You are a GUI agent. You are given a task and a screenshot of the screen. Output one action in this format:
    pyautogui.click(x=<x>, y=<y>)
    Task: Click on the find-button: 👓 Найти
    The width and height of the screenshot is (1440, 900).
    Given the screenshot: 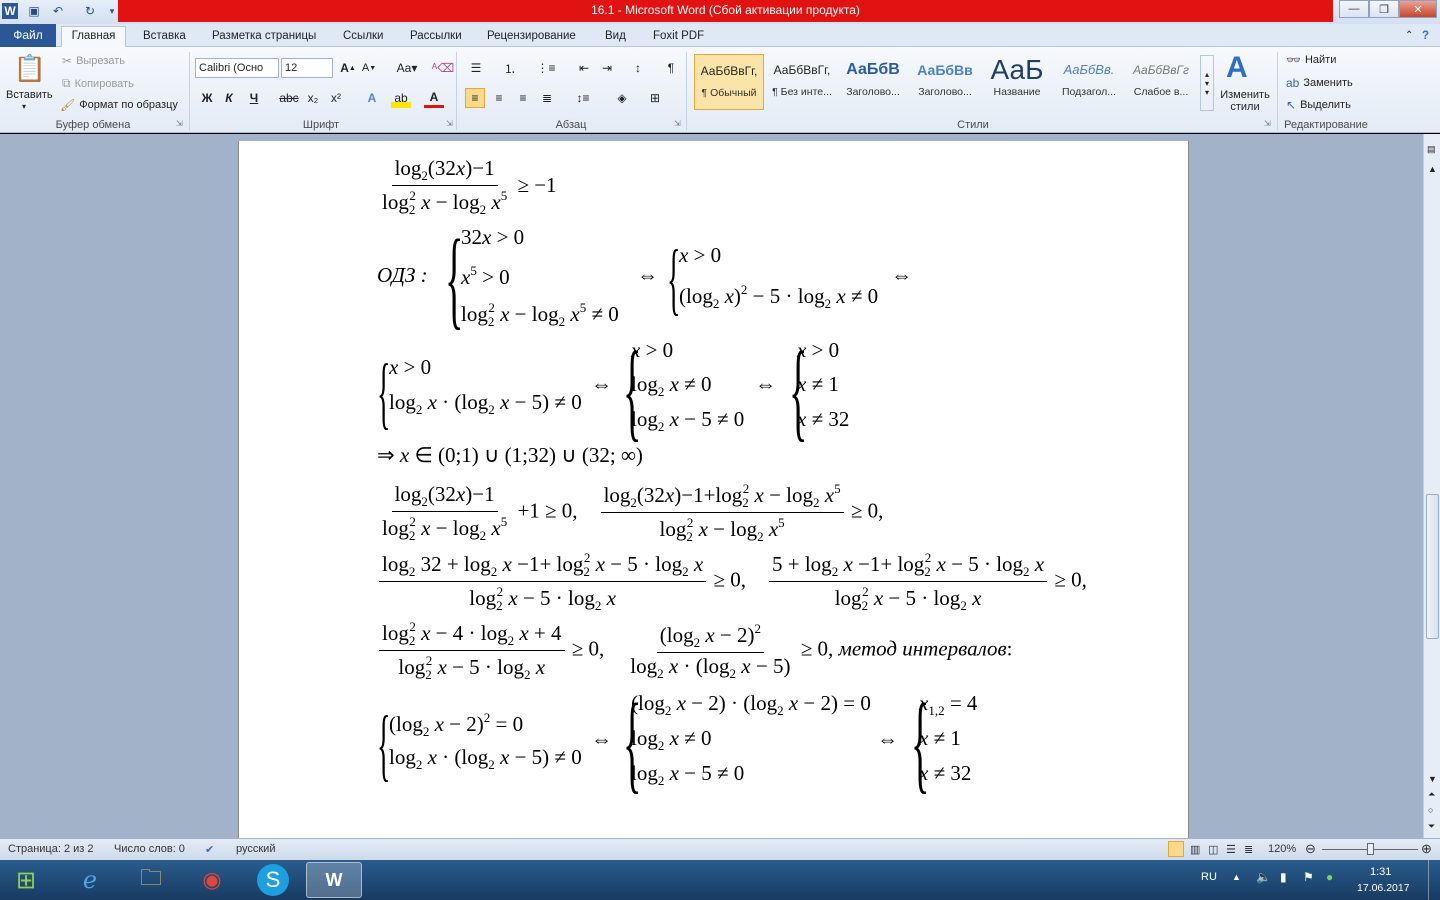 What is the action you would take?
    pyautogui.click(x=1311, y=60)
    